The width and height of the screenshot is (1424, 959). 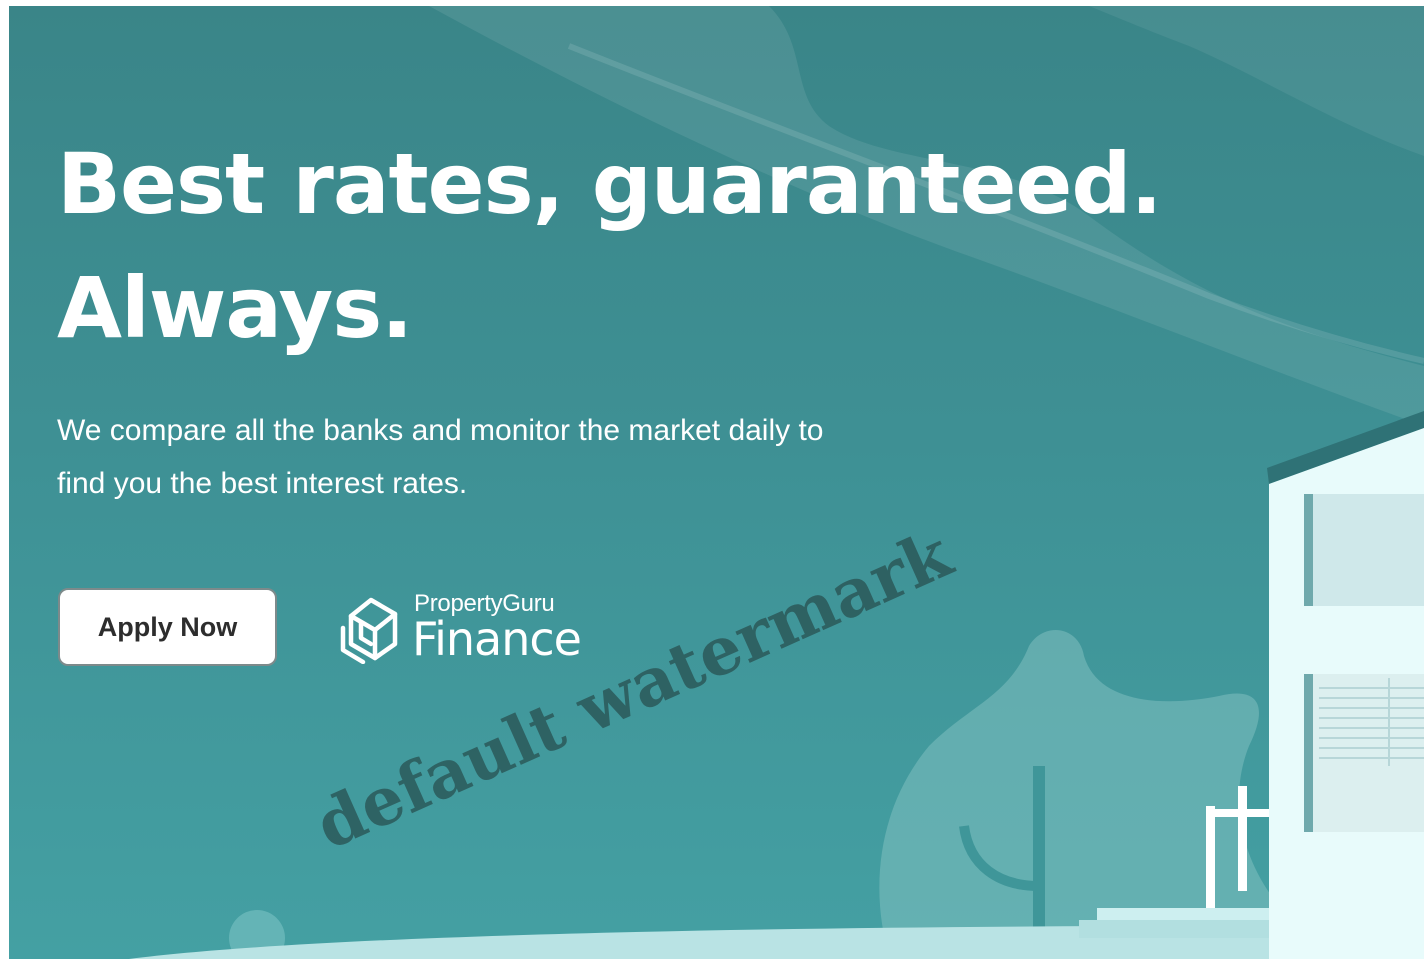 I want to click on headline-line-1: Best rates, guaranteed., so click(x=609, y=184).